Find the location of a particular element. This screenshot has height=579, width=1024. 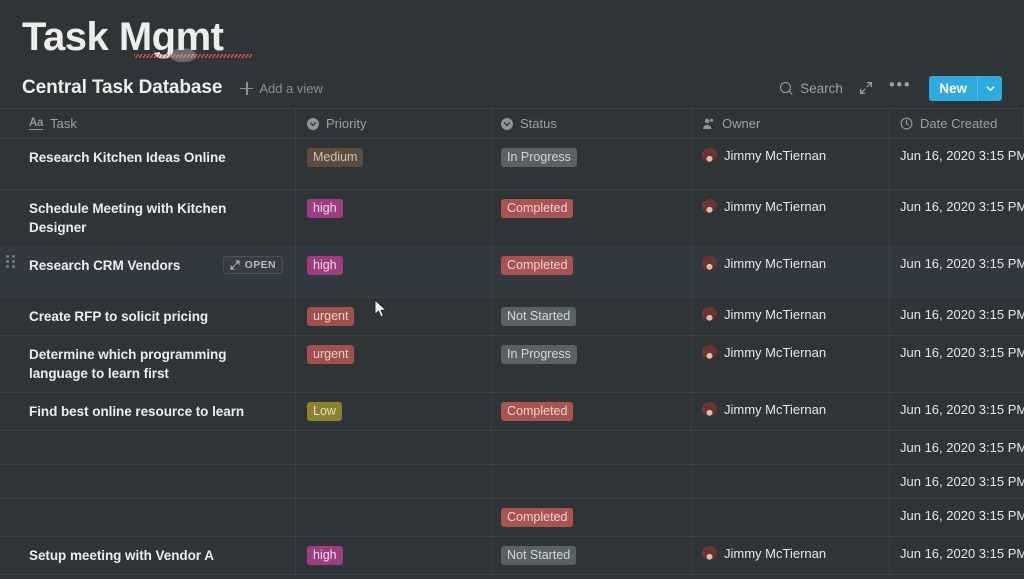

cell-priority: Medium is located at coordinates (394, 164).